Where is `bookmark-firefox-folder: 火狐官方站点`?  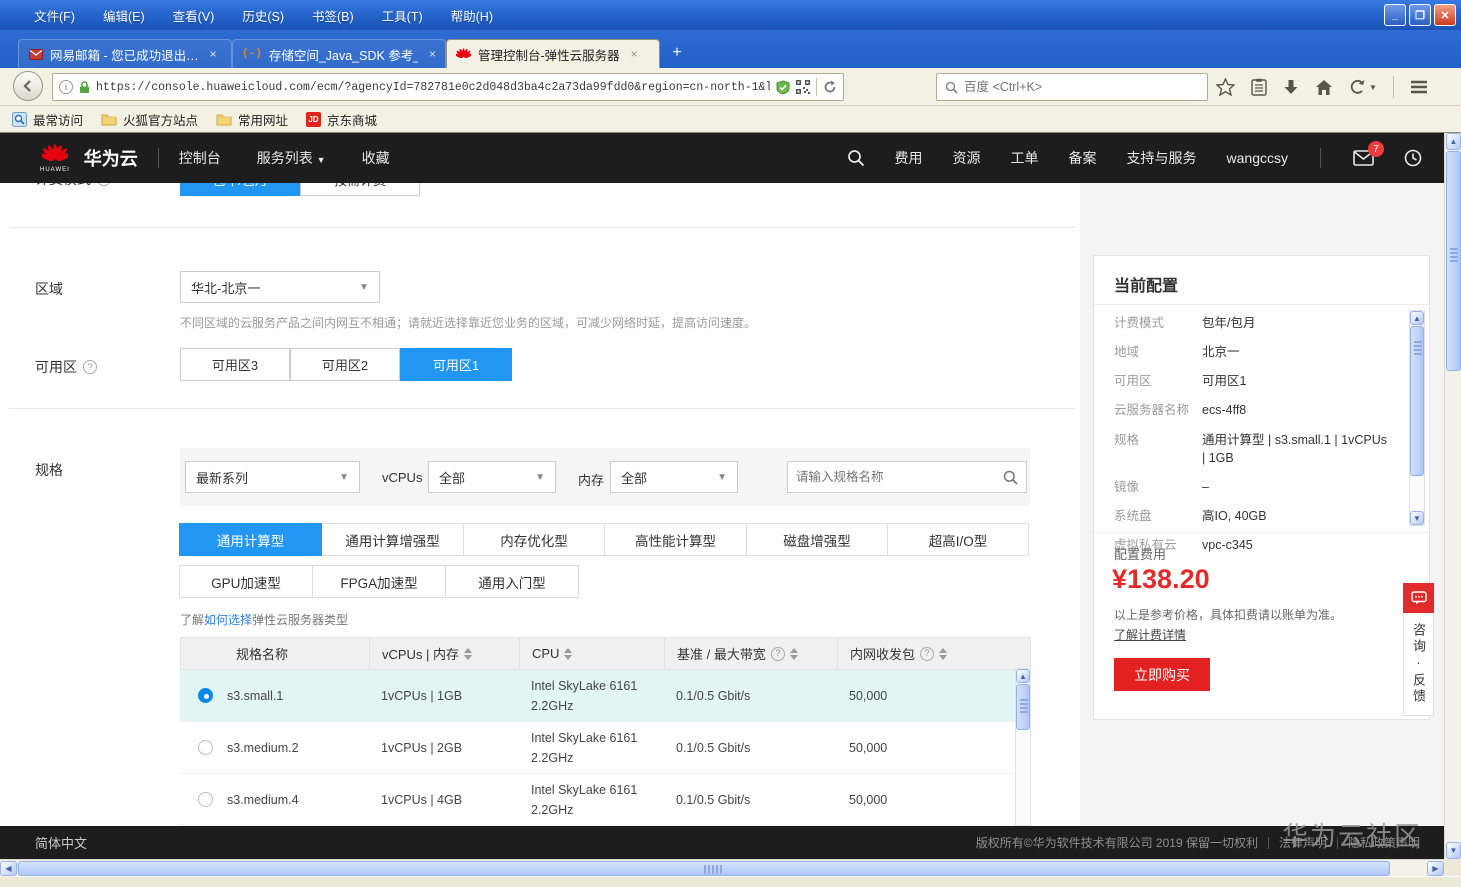 bookmark-firefox-folder: 火狐官方站点 is located at coordinates (149, 119).